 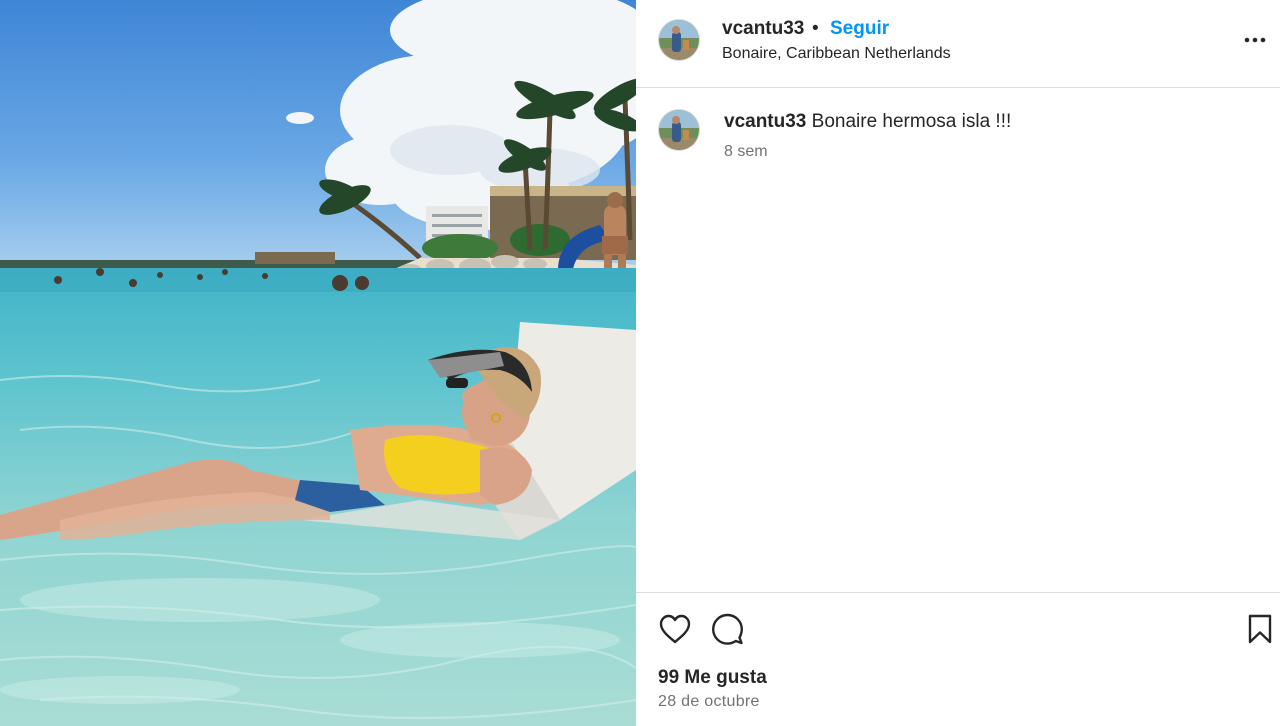 I want to click on like-button, so click(x=675, y=631).